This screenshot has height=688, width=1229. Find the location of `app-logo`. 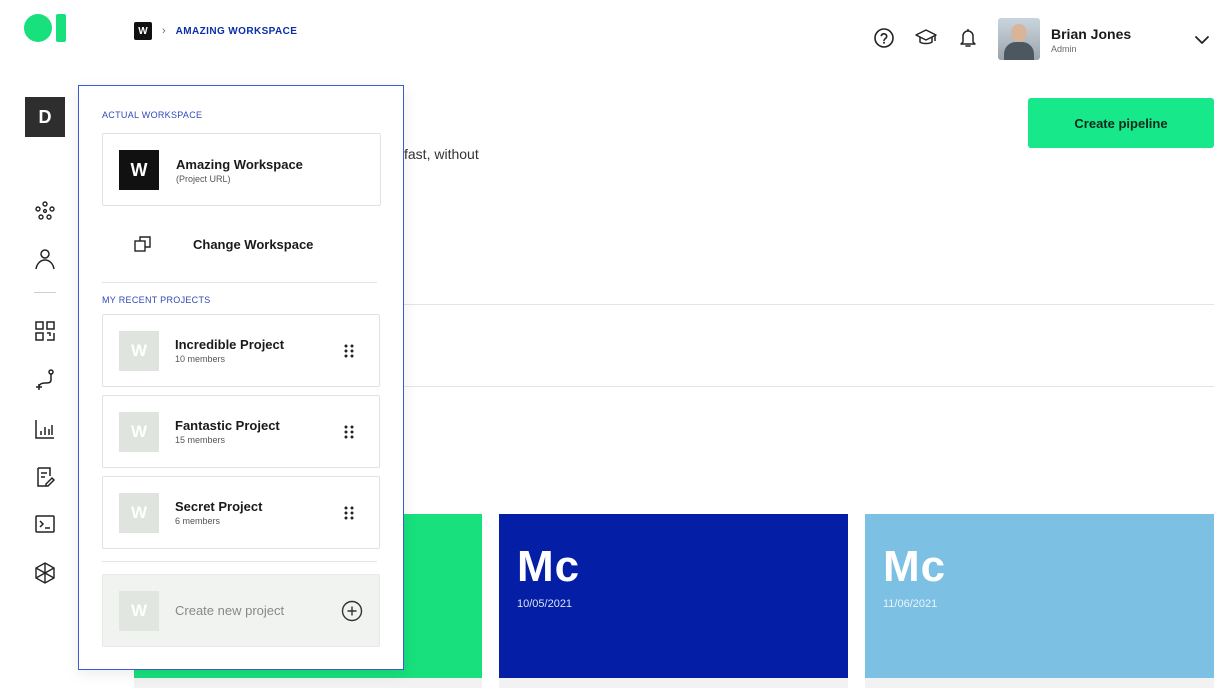

app-logo is located at coordinates (46, 28).